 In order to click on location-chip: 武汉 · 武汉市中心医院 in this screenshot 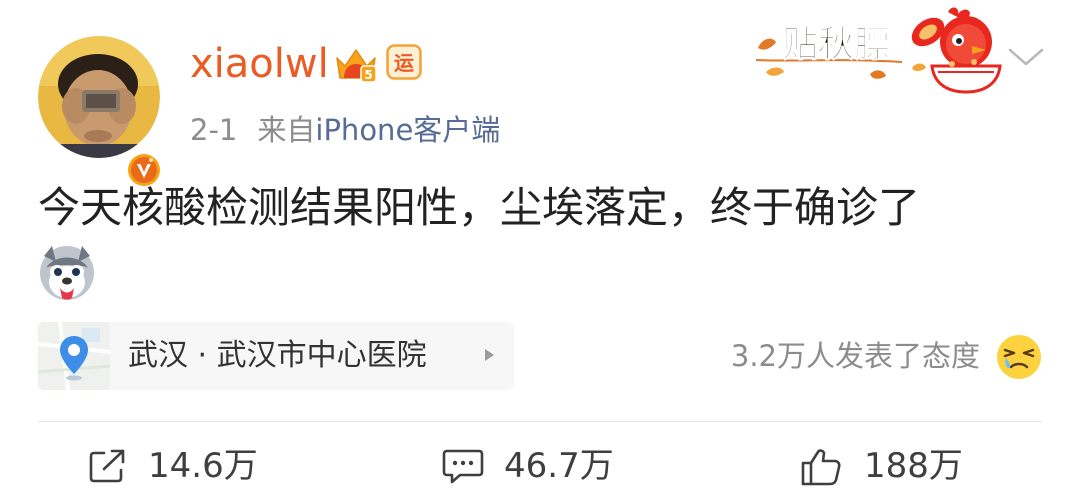, I will do `click(276, 356)`.